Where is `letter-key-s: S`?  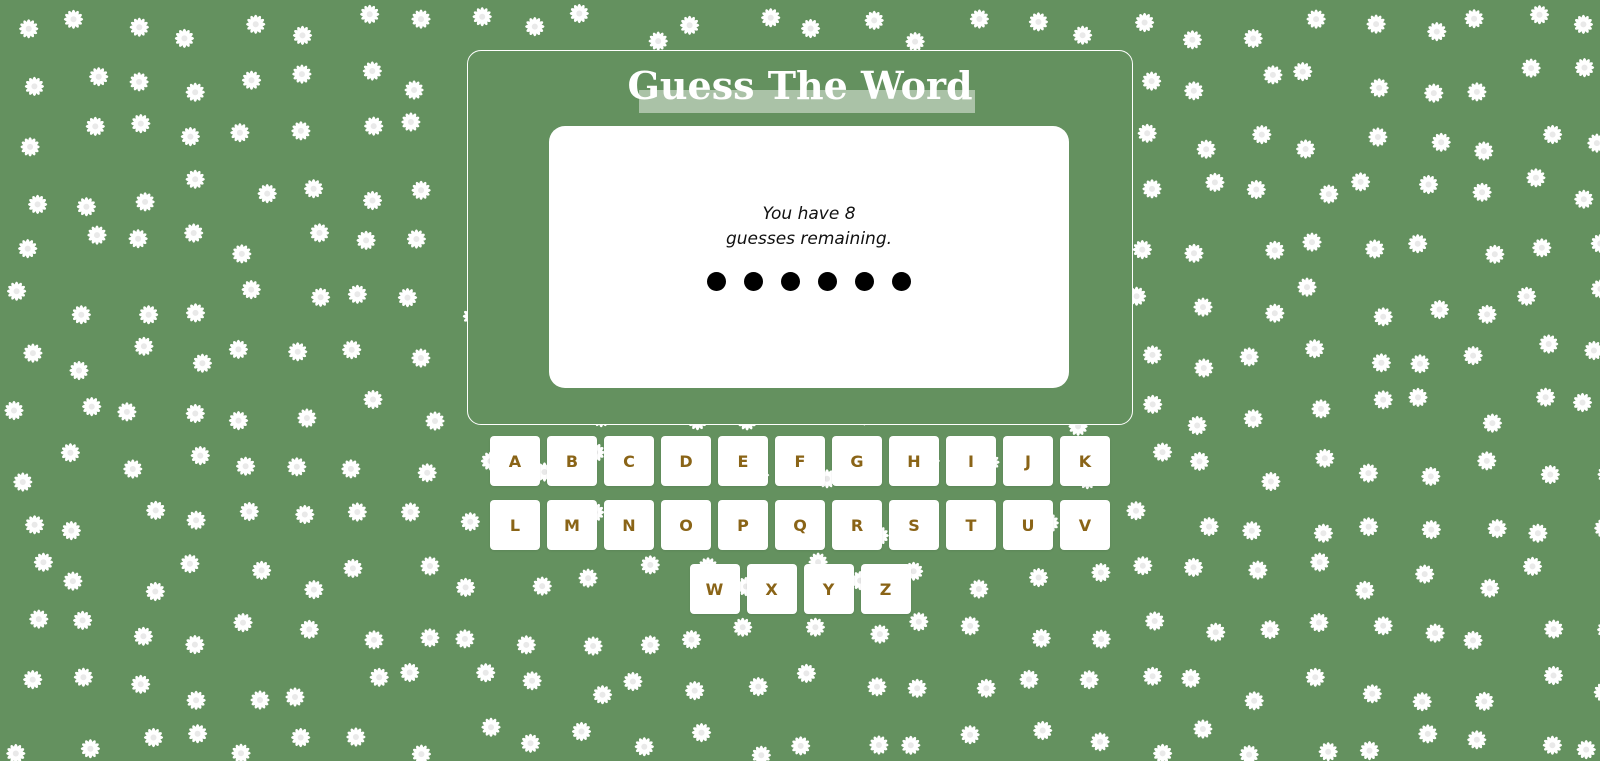 letter-key-s: S is located at coordinates (914, 525).